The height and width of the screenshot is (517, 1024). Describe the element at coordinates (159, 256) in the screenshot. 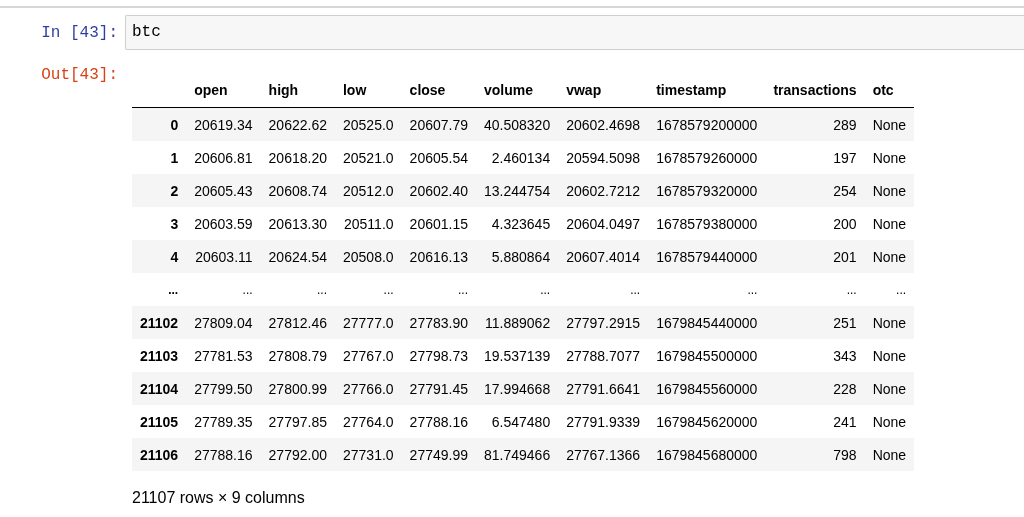

I see `row-index: 4` at that location.